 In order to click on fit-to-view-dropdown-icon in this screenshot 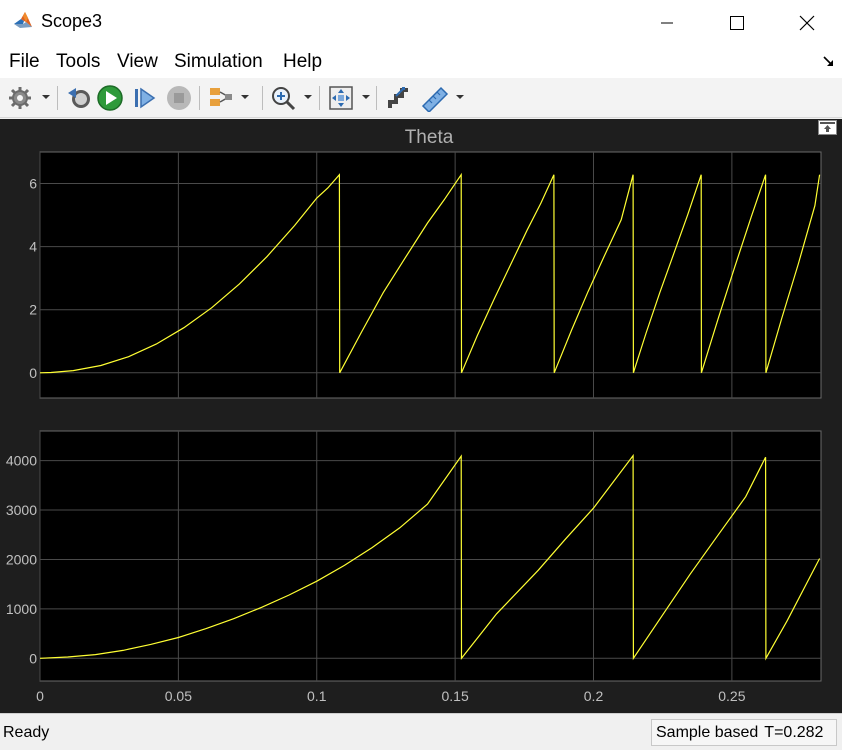, I will do `click(366, 97)`.